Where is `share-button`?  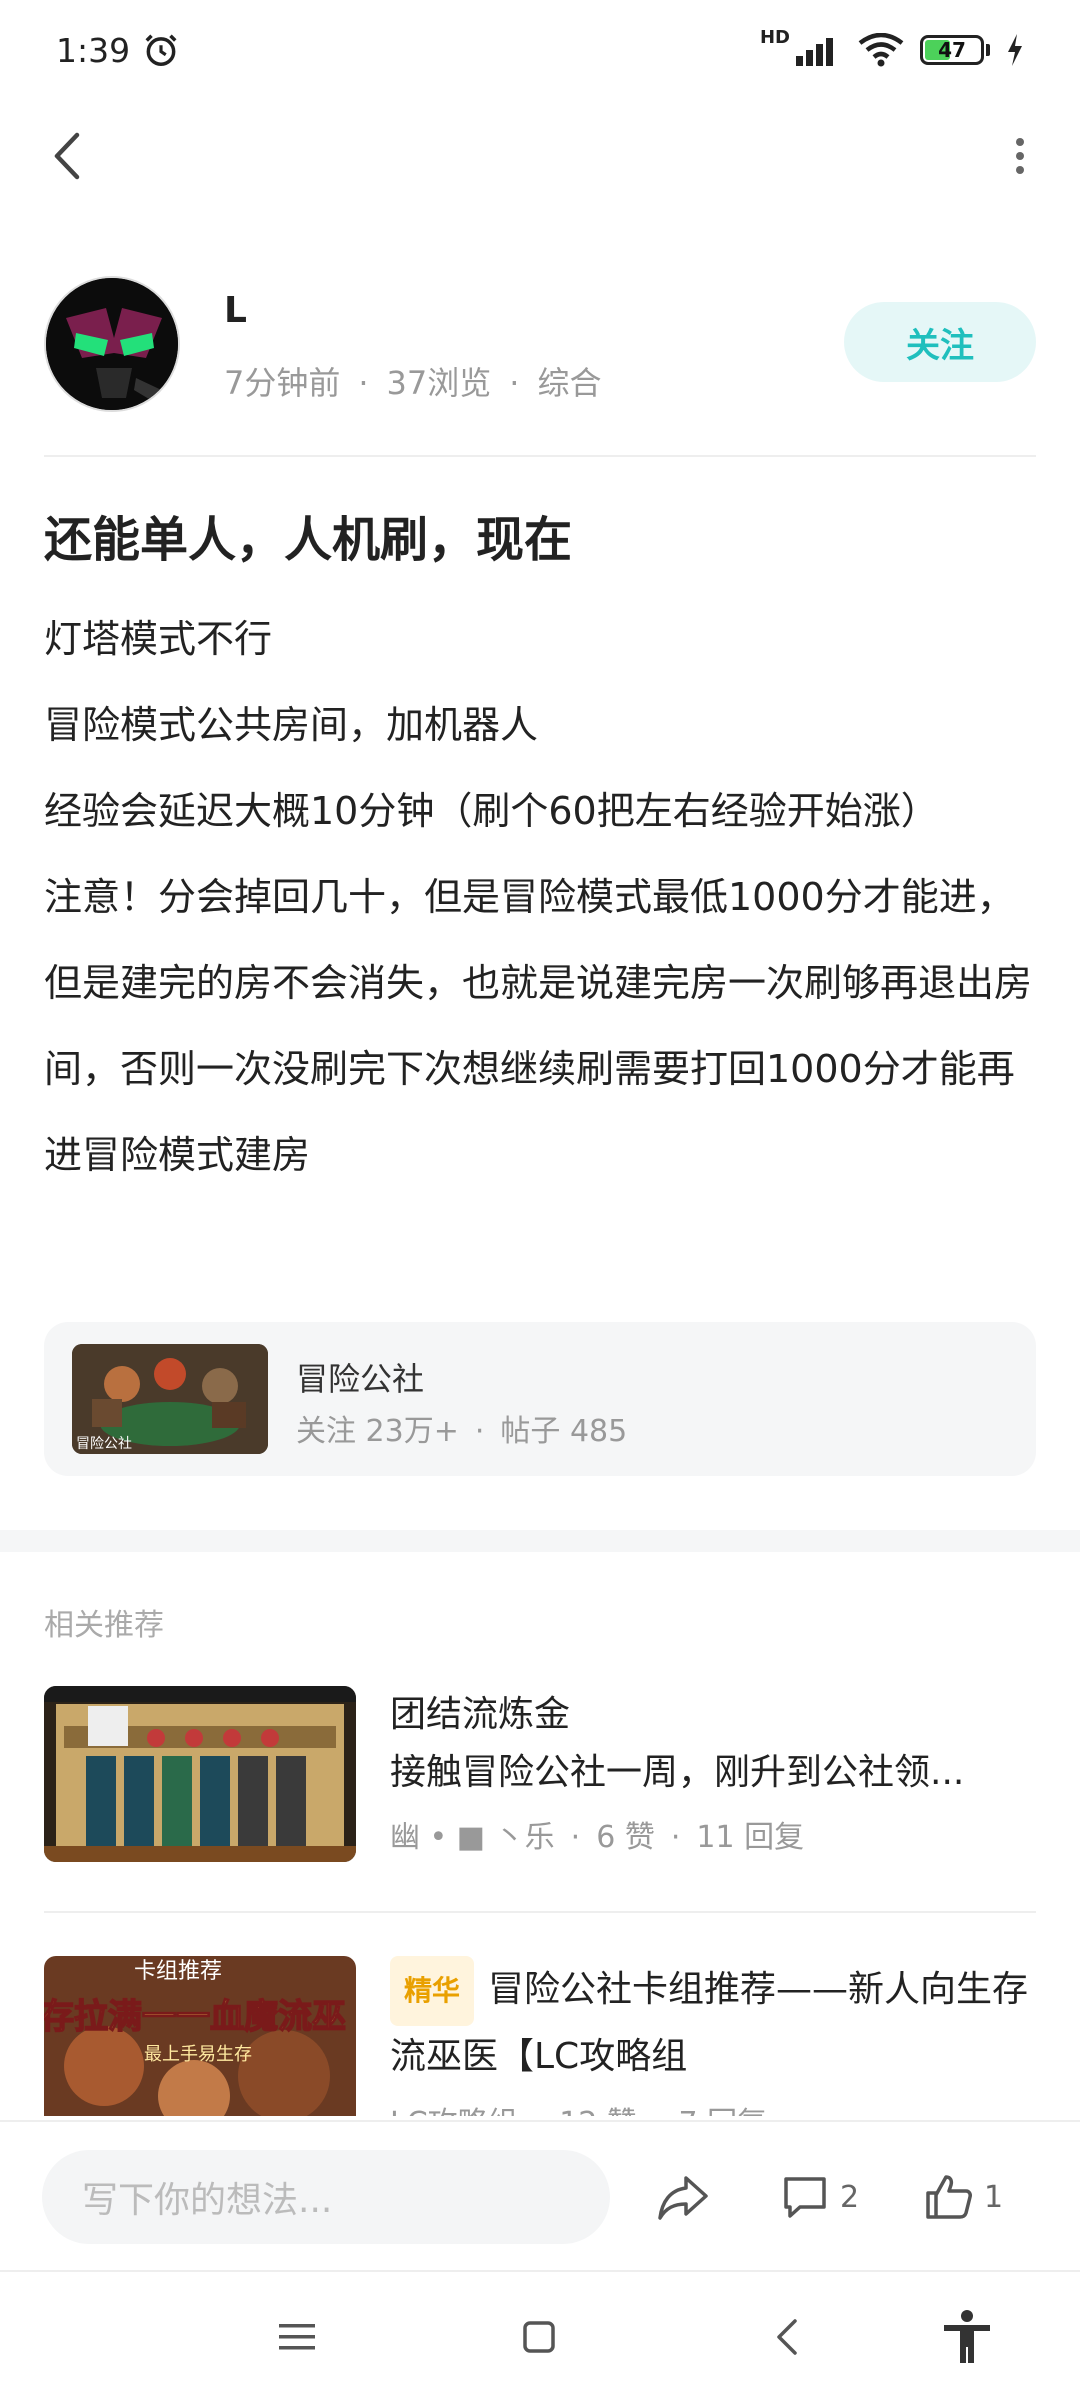
share-button is located at coordinates (683, 2197).